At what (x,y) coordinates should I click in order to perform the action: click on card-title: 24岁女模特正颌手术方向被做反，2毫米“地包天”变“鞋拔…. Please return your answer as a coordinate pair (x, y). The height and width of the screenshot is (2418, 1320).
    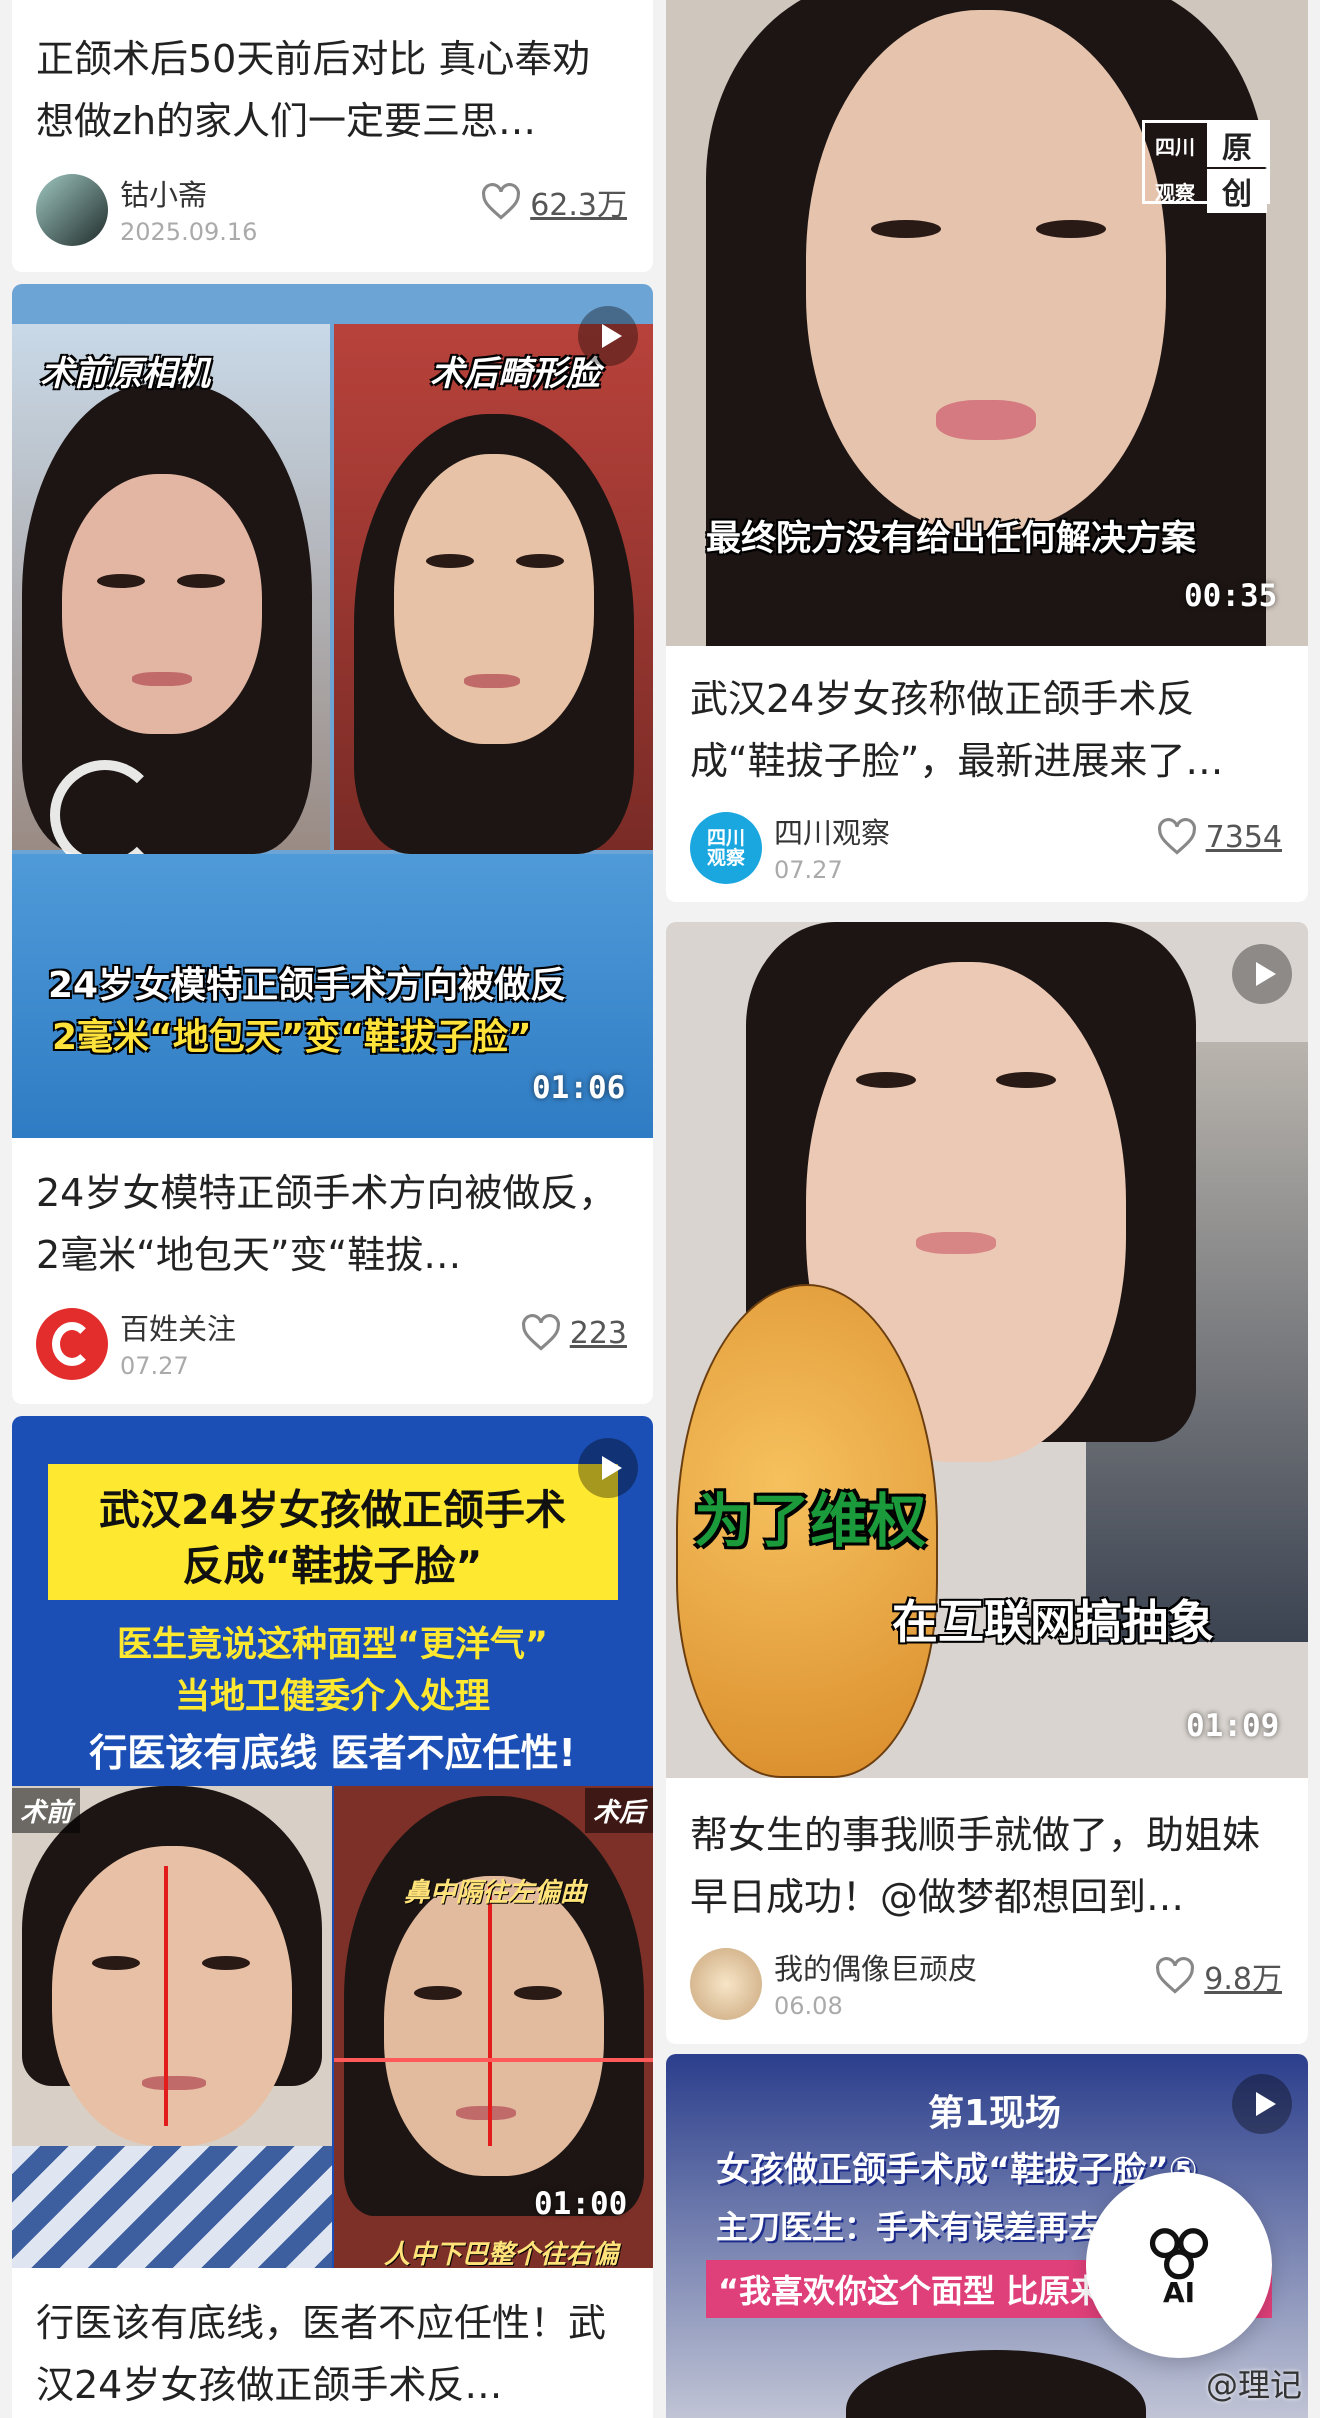
    Looking at the image, I should click on (331, 1224).